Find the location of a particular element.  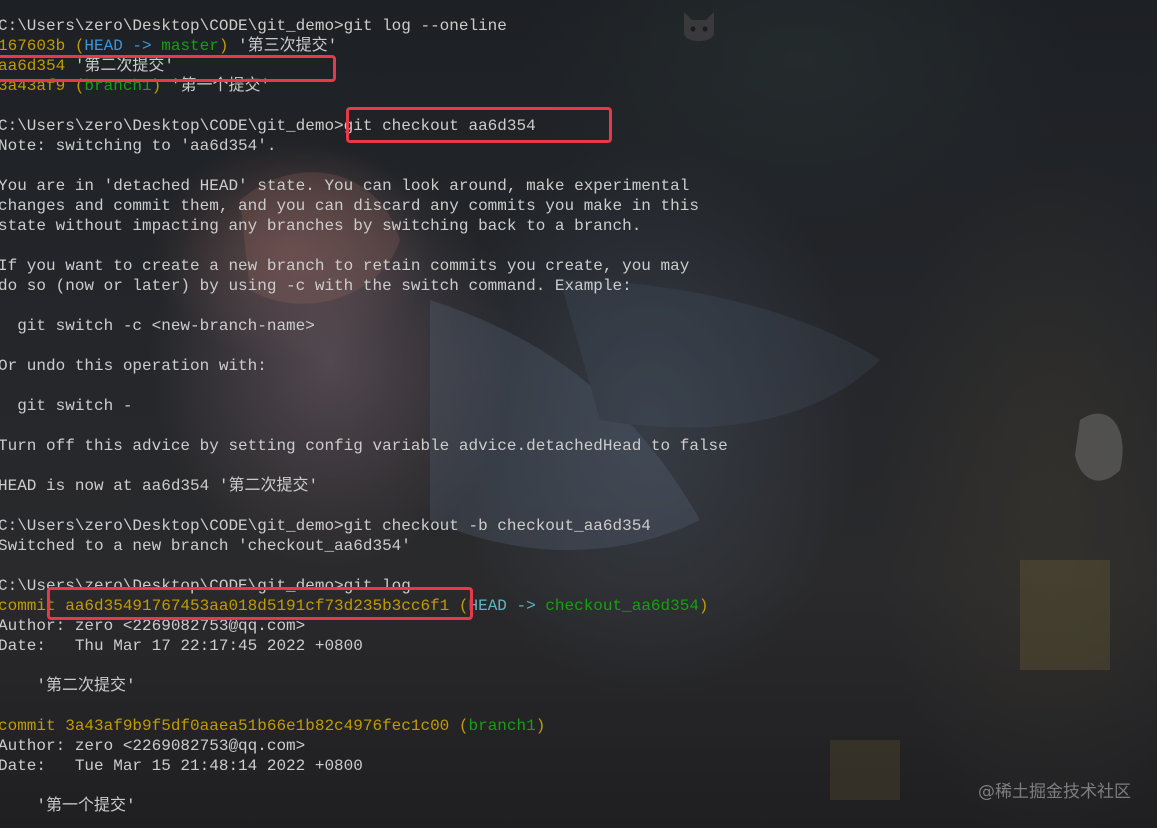

terminal-text-segment: Note: switching to 'aa6d354'. is located at coordinates (138, 146).